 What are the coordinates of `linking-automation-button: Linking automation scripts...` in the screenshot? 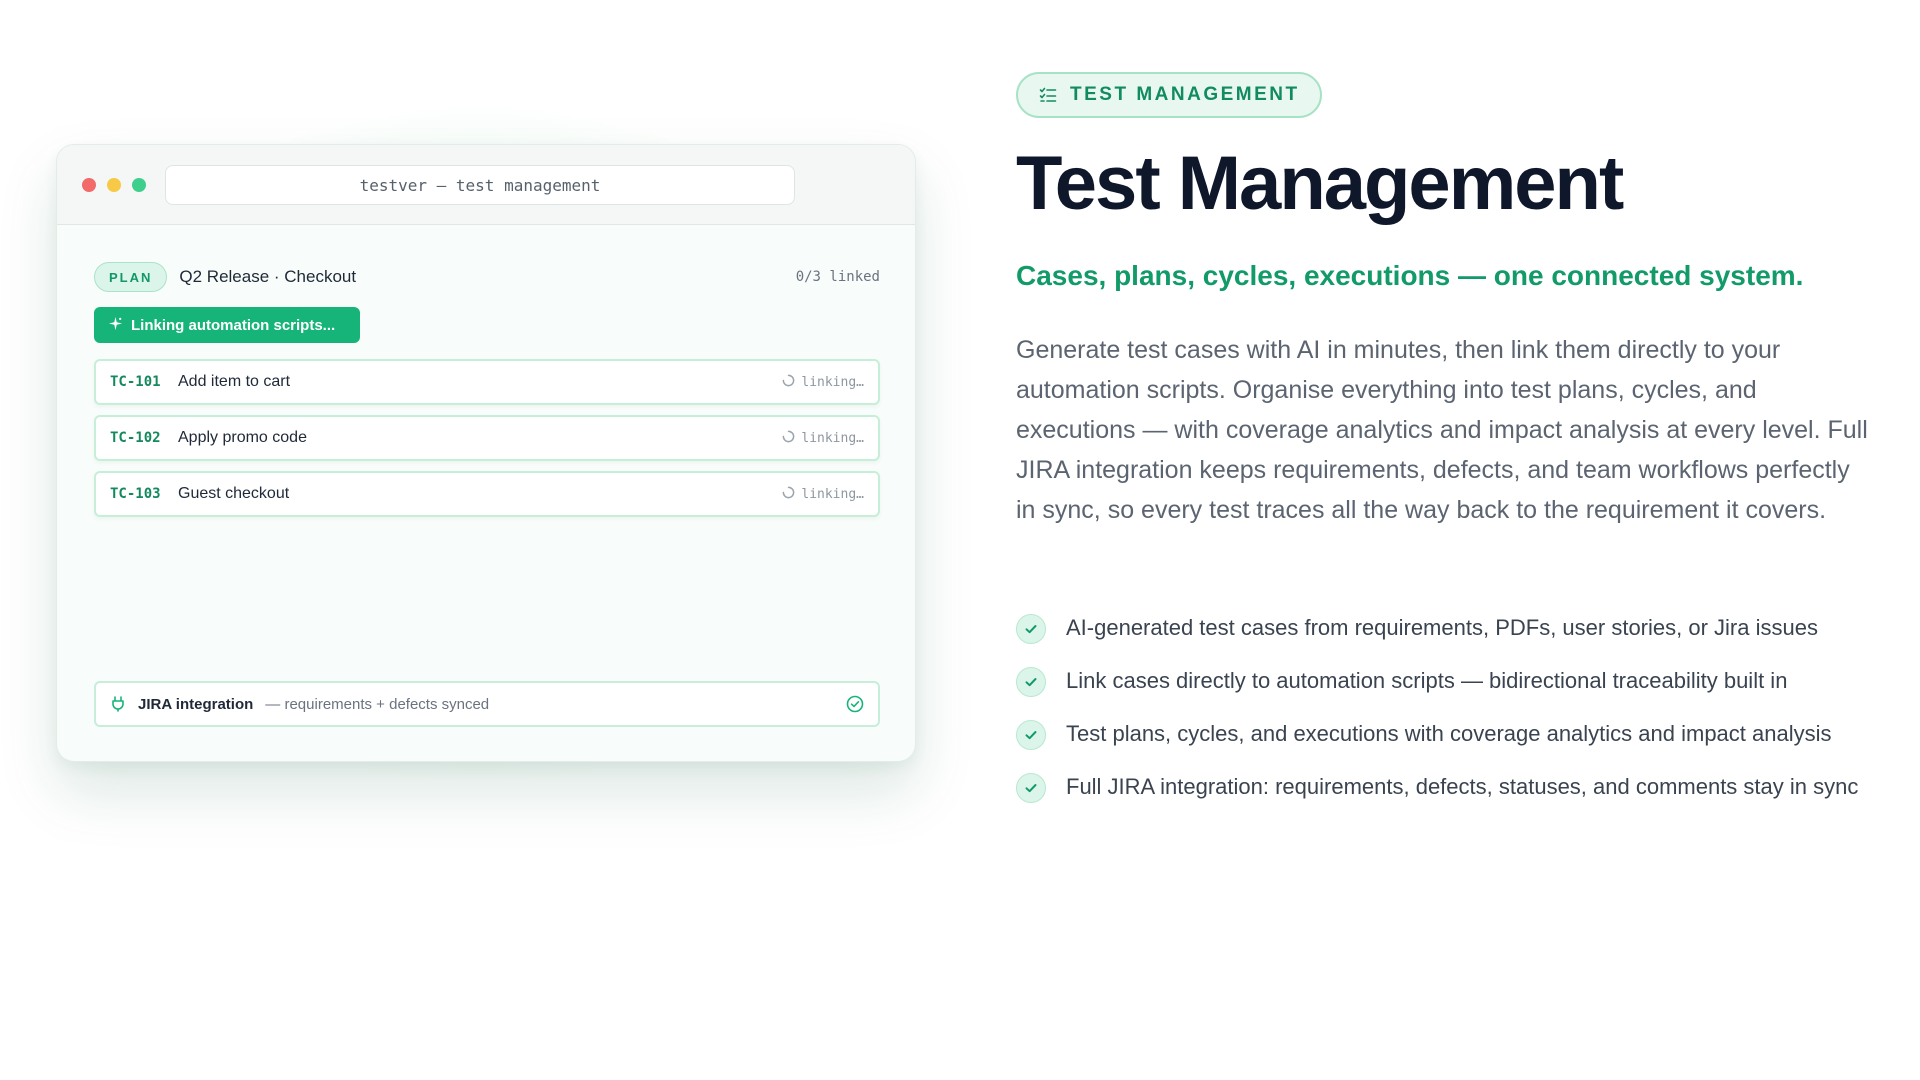 It's located at (227, 325).